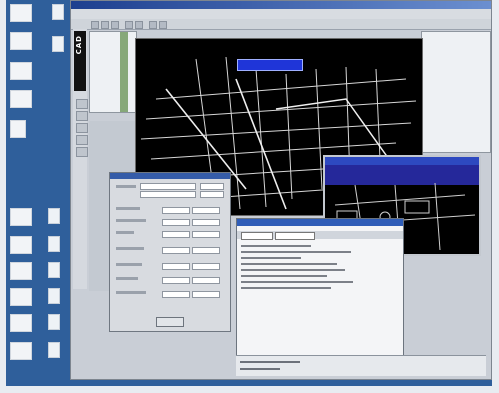 The height and width of the screenshot is (393, 499). I want to click on command-prompt-area, so click(361, 365).